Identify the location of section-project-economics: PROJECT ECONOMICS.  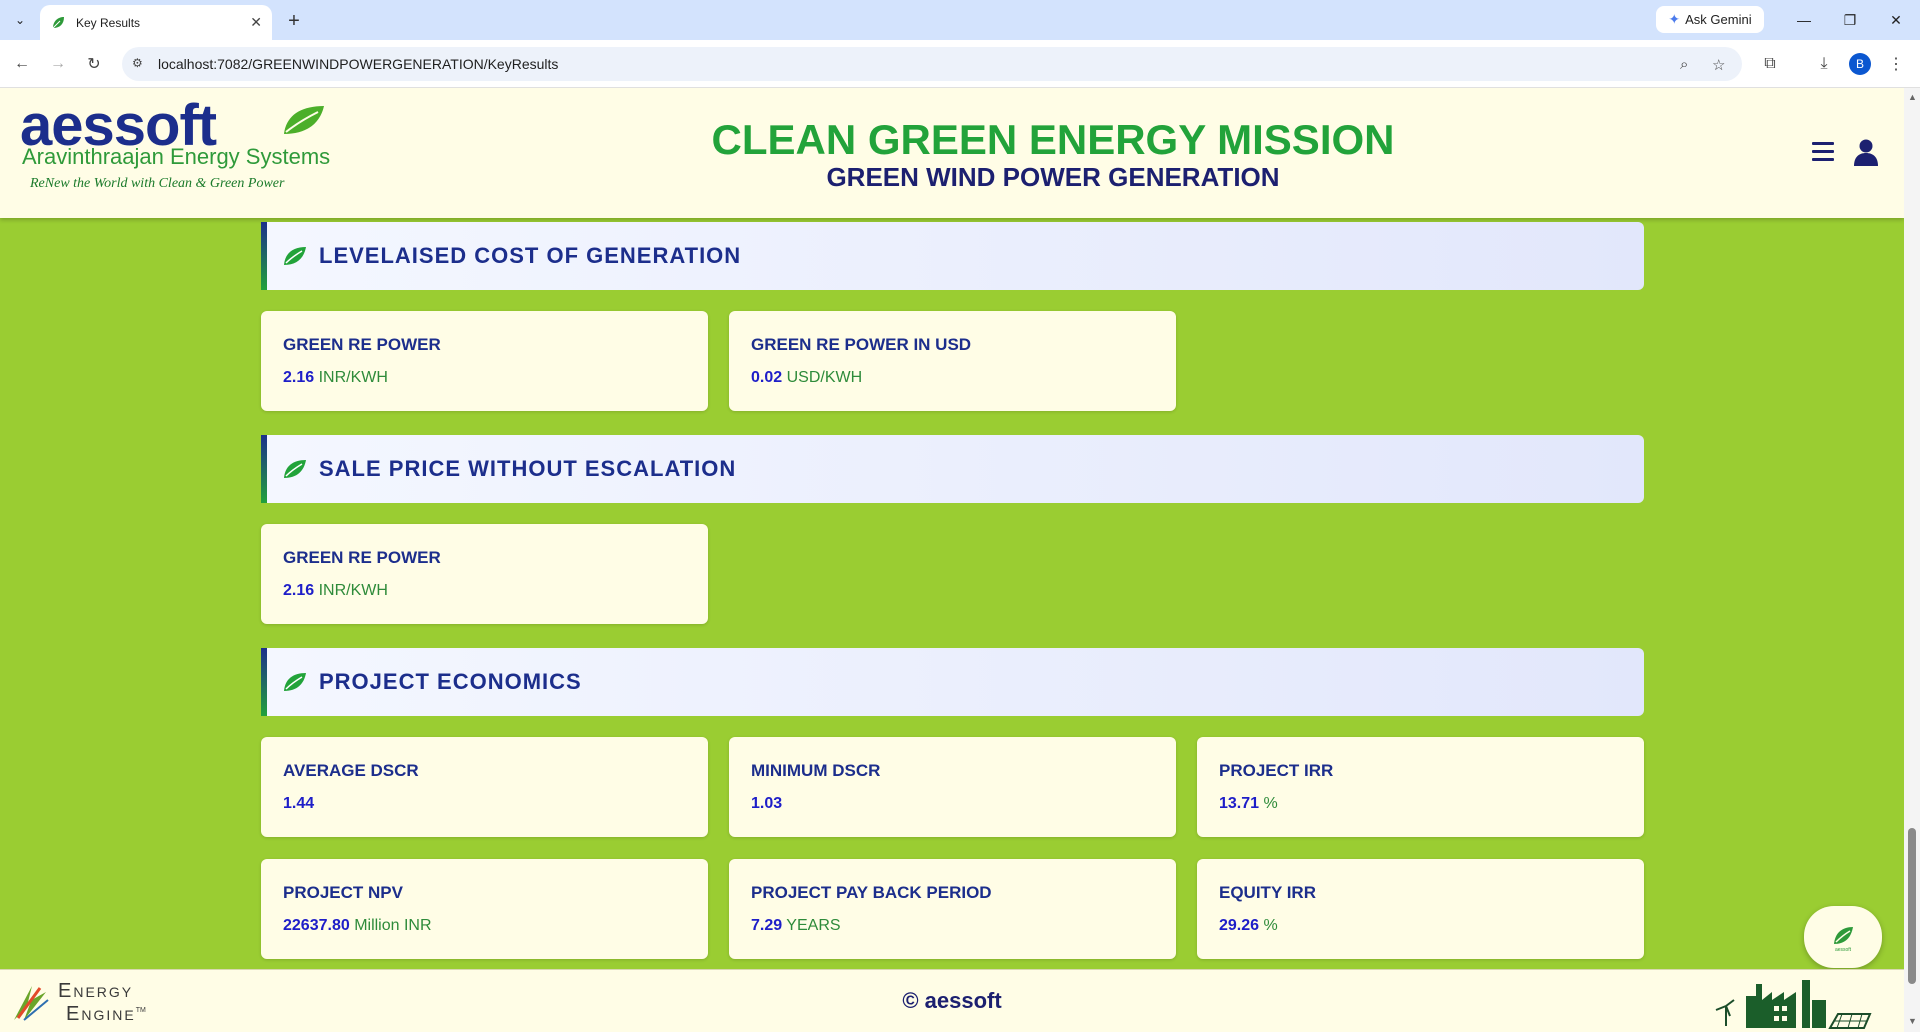
(952, 682).